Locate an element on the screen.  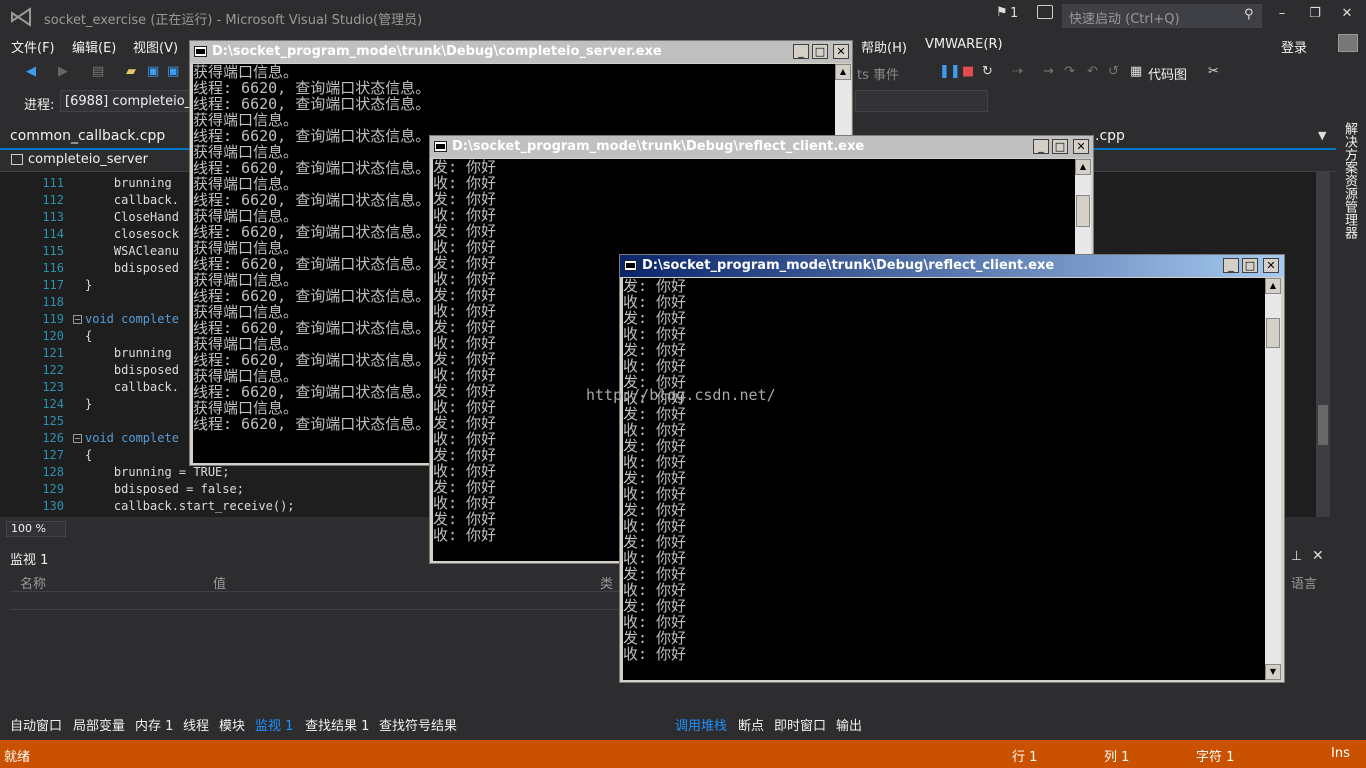
menu-help: 帮助(H) is located at coordinates (884, 46).